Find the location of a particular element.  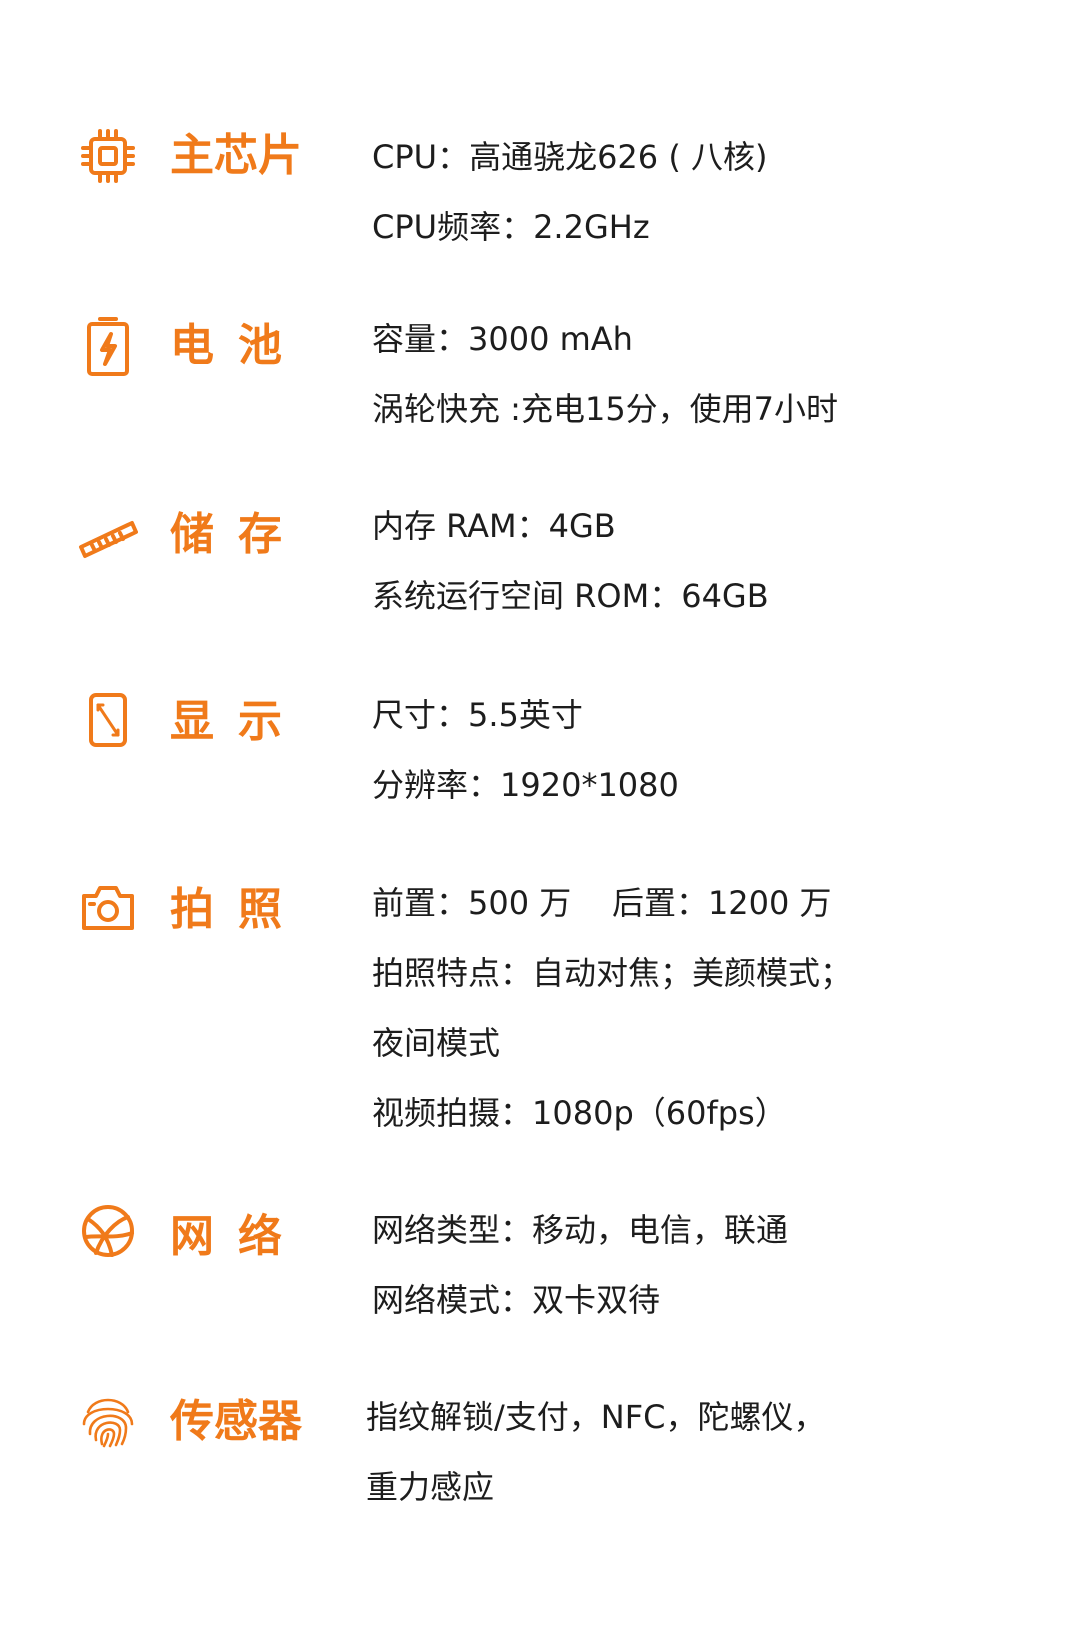

spec-line: 夜间模式 is located at coordinates (436, 1043).